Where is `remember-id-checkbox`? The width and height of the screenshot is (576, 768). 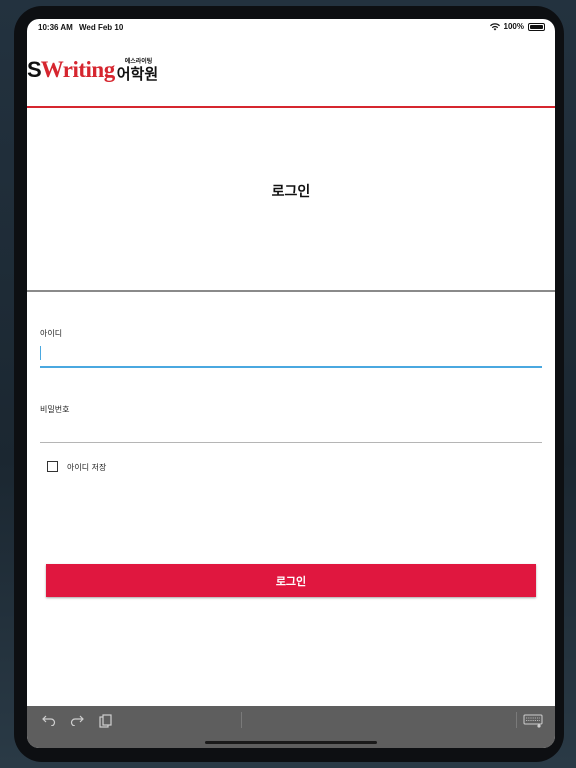 remember-id-checkbox is located at coordinates (52, 466).